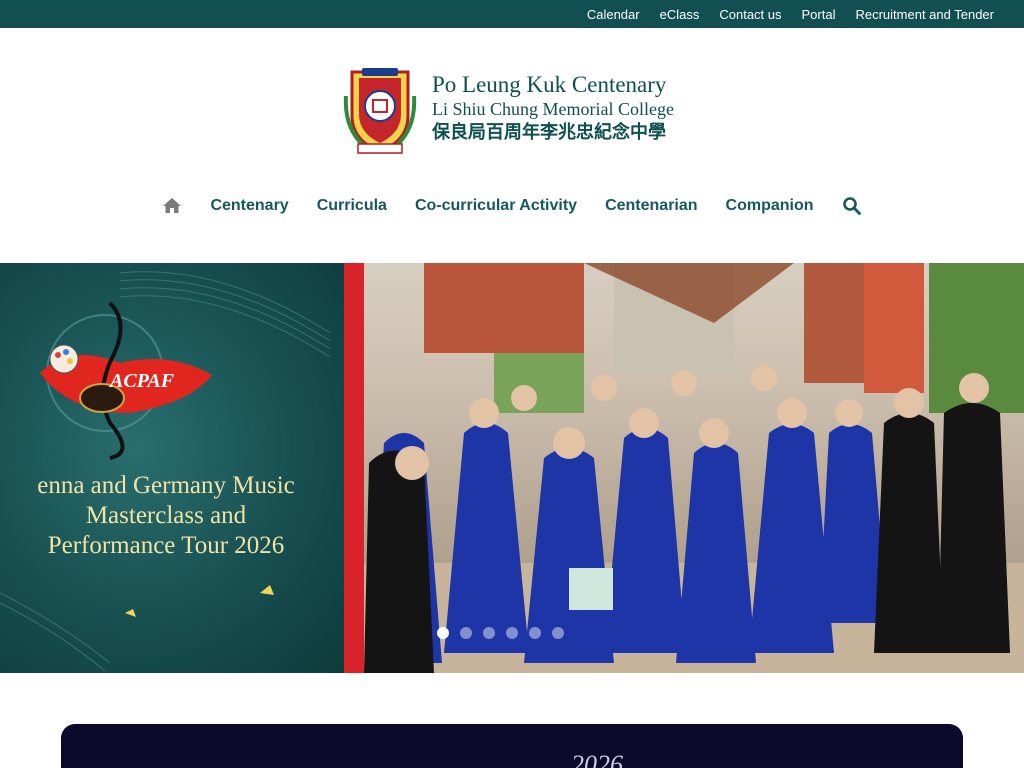 Image resolution: width=1024 pixels, height=768 pixels. What do you see at coordinates (597, 759) in the screenshot?
I see `banner-year-text: 2026` at bounding box center [597, 759].